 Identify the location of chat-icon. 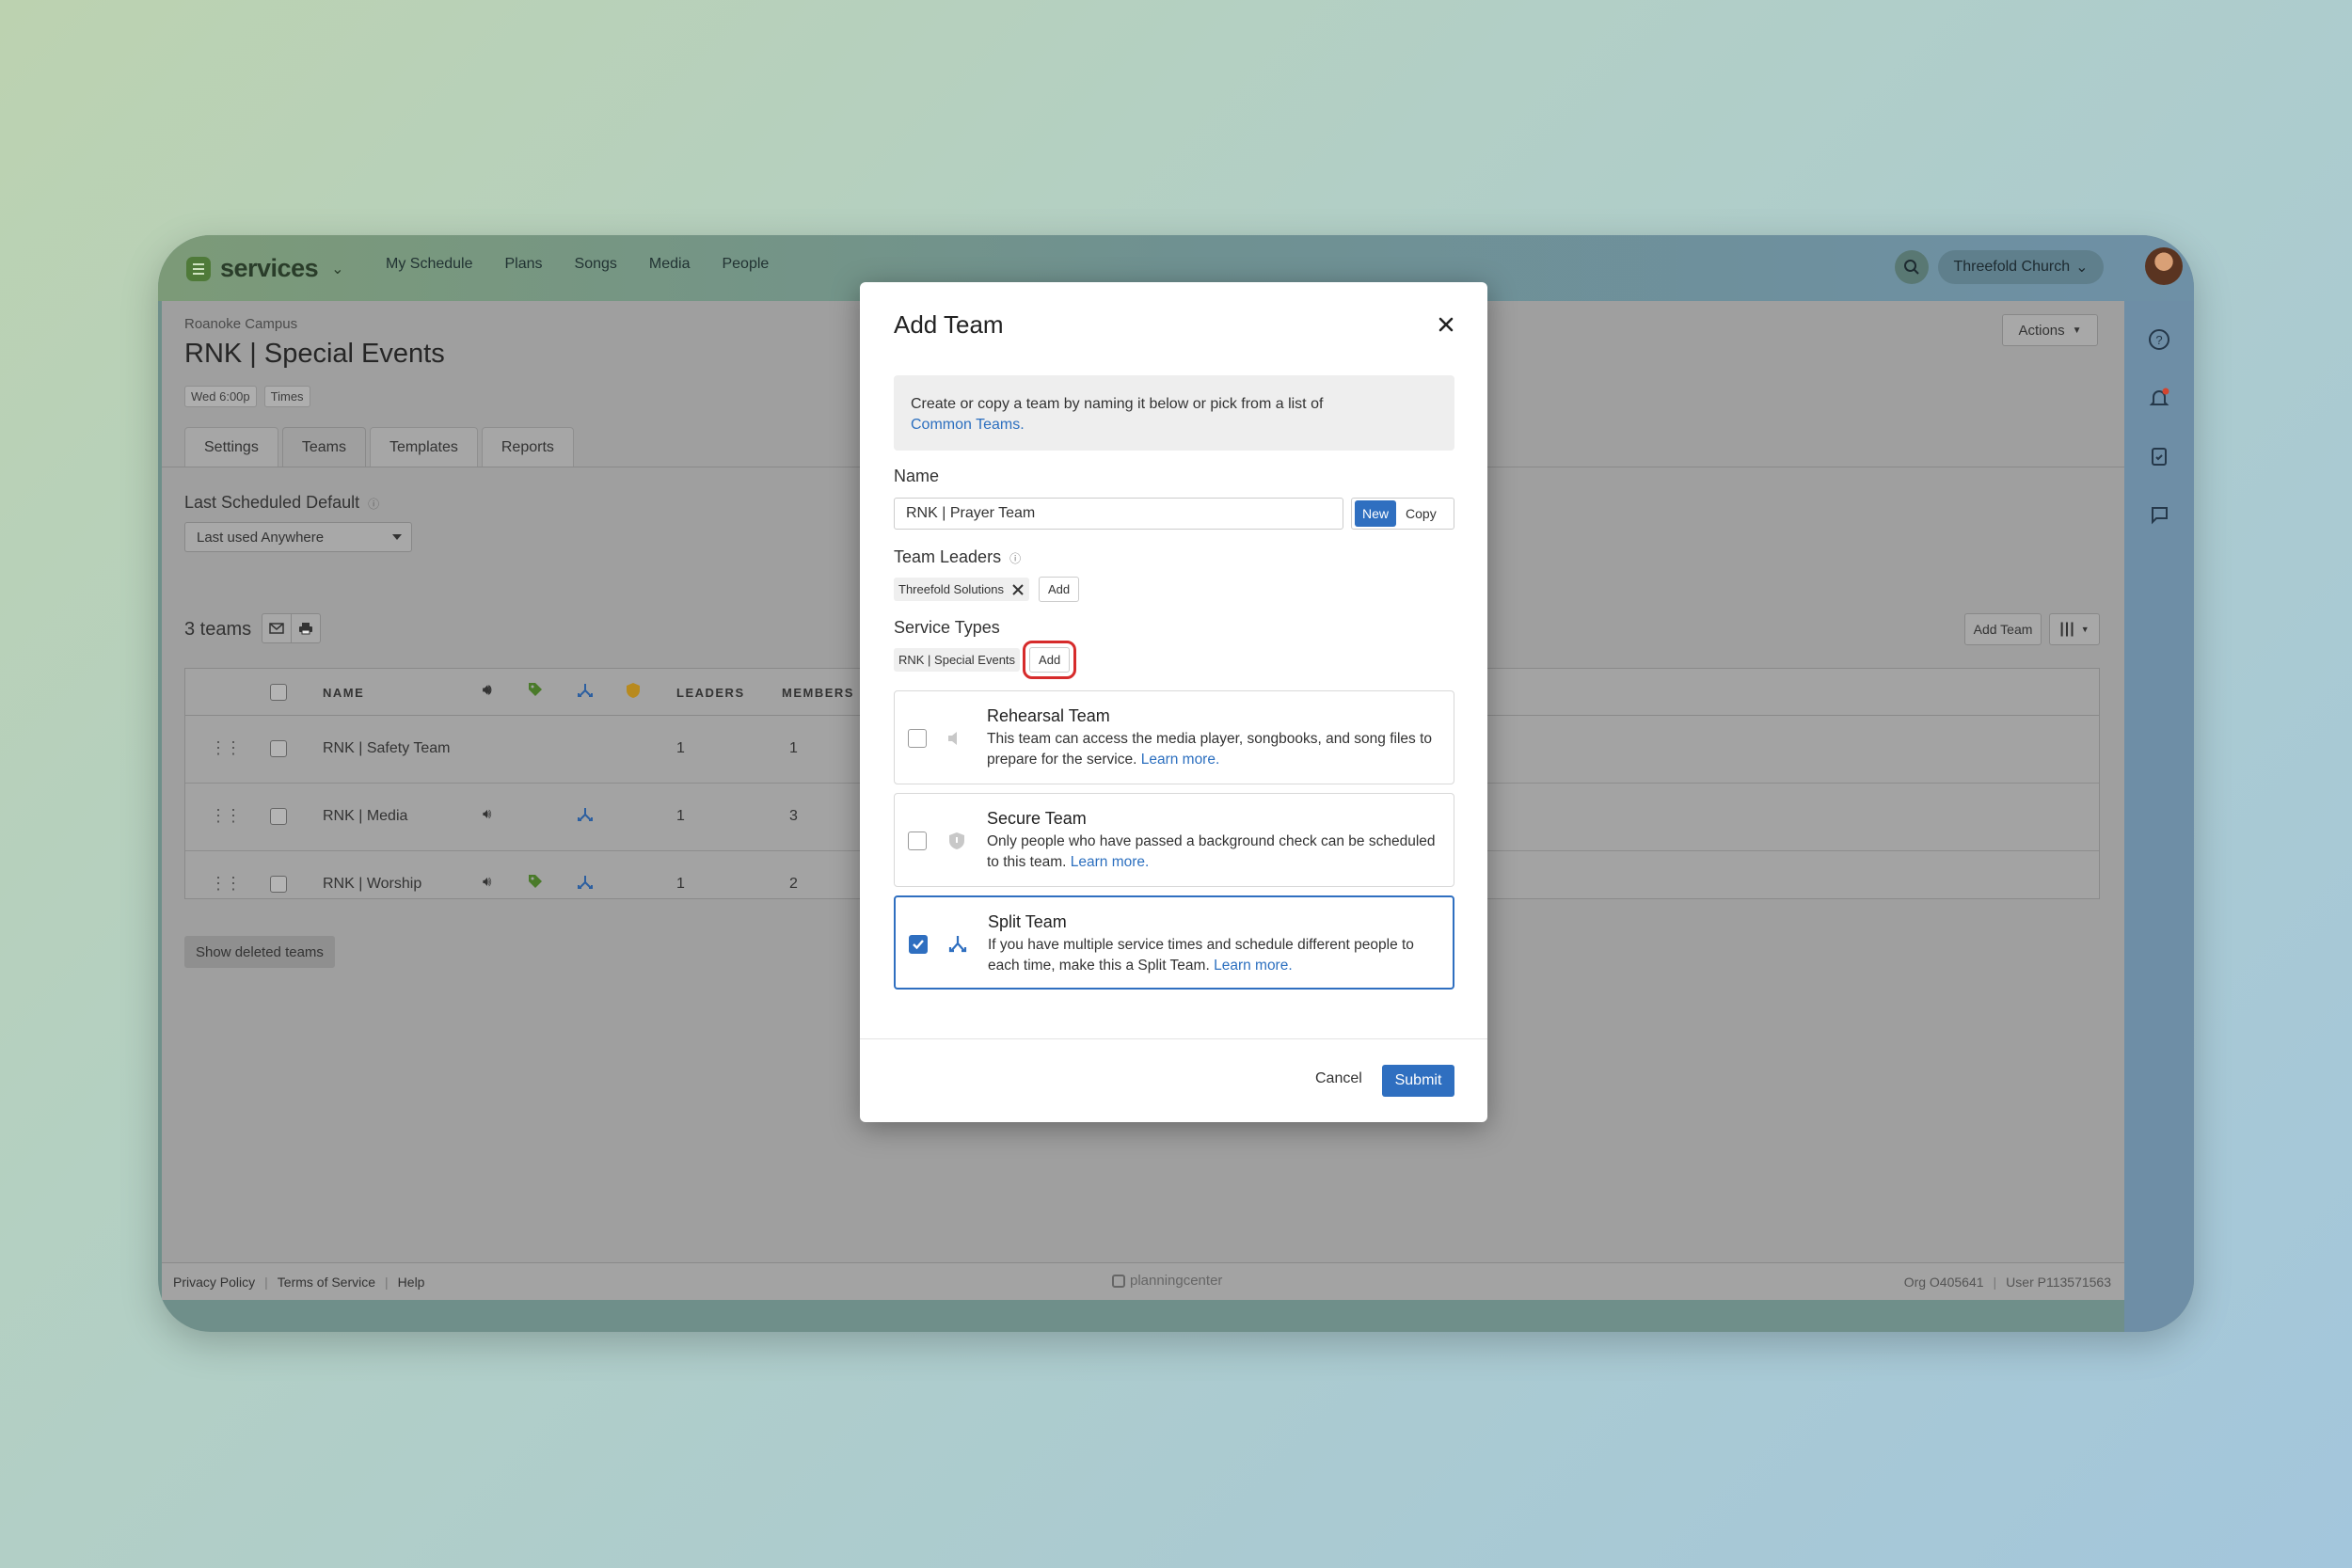
(2159, 514).